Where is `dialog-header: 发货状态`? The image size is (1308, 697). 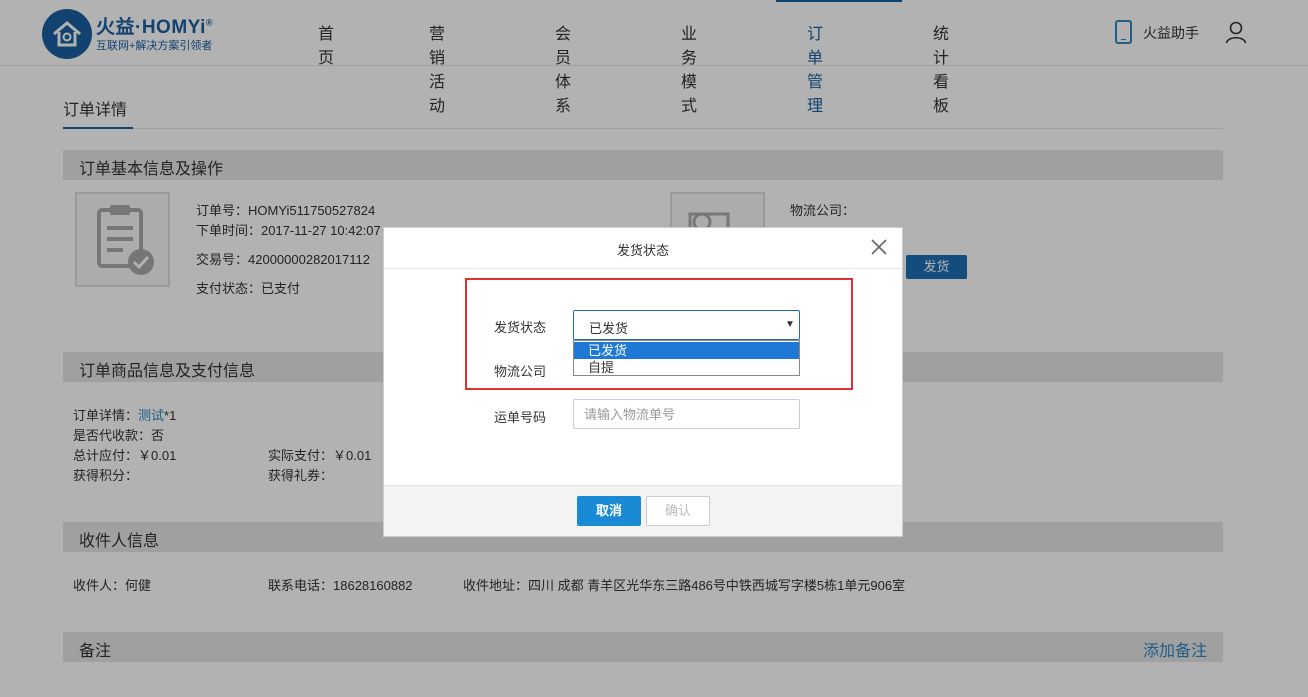
dialog-header: 发货状态 is located at coordinates (643, 248).